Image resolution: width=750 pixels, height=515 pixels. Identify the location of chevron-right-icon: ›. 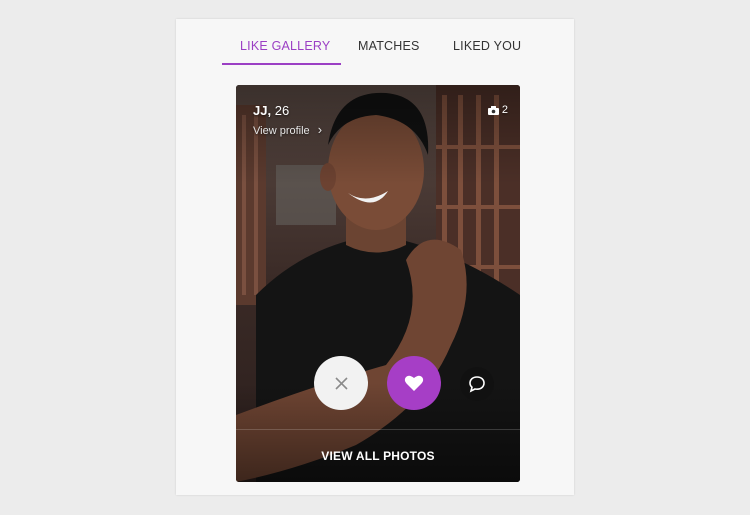
(320, 129).